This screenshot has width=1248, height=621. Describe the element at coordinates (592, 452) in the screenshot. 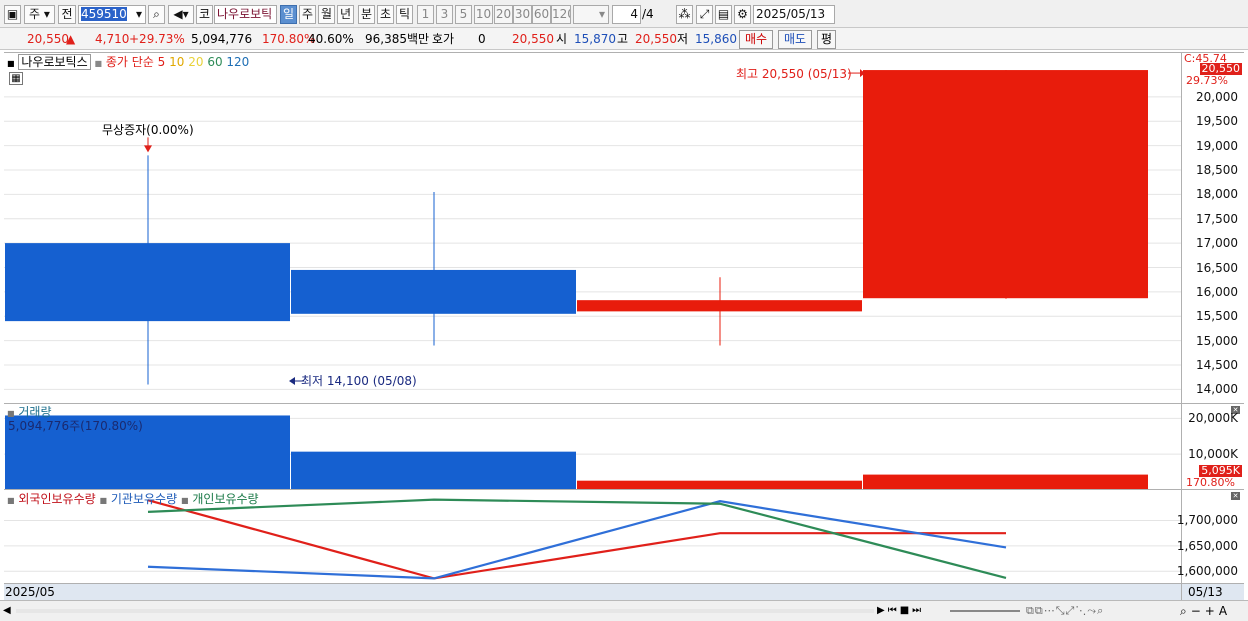

I see `volume-bars` at that location.